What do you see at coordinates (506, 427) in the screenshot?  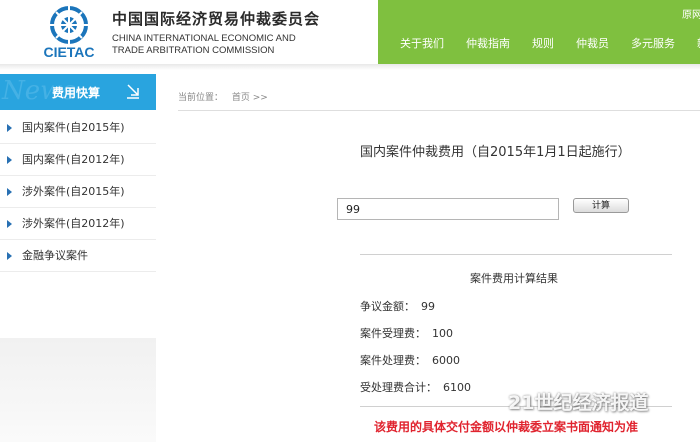 I see `fee-notice: 该费用的具体交付金额以仲裁委立案书面通知为准` at bounding box center [506, 427].